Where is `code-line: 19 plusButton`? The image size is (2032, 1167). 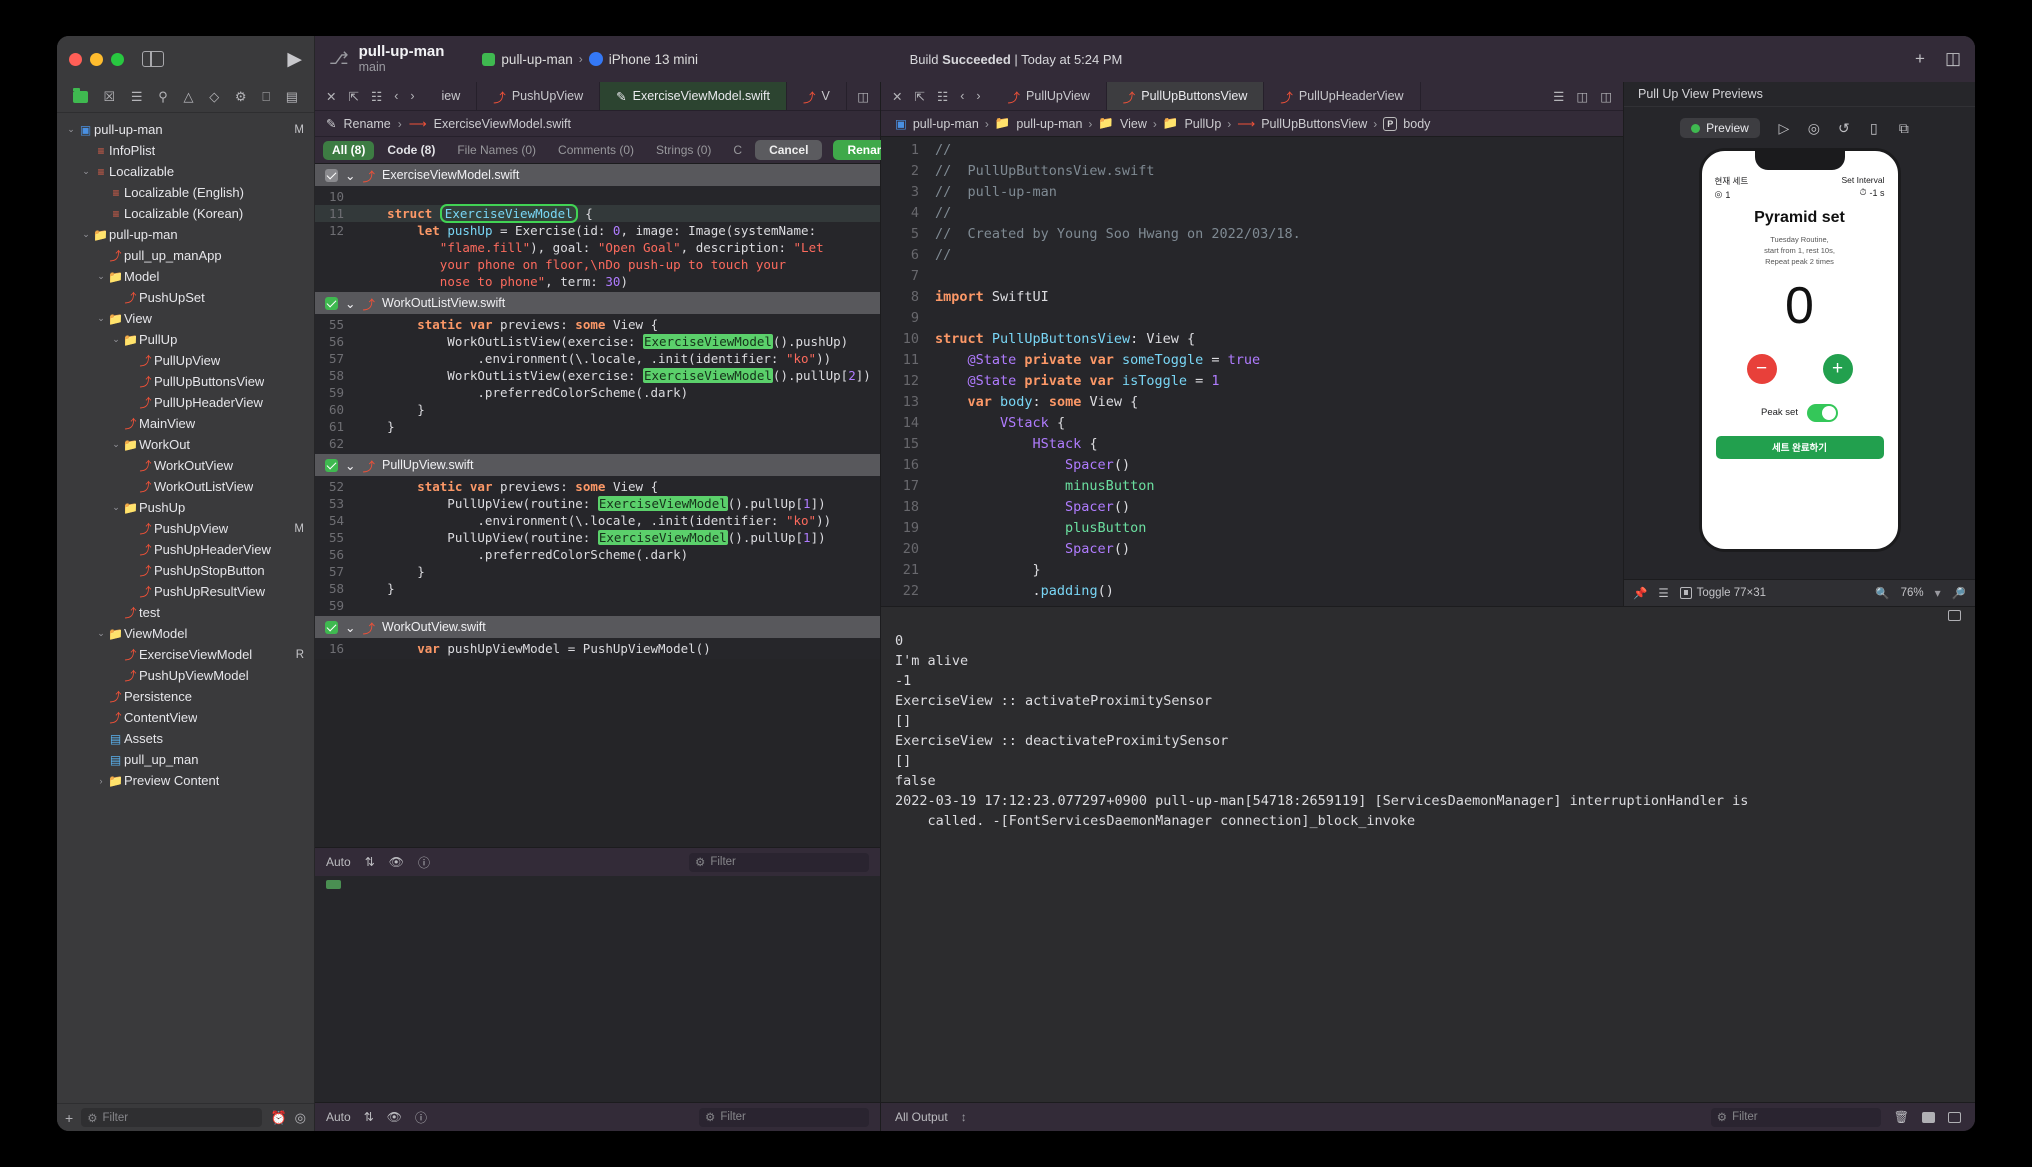 code-line: 19 plusButton is located at coordinates (1252, 528).